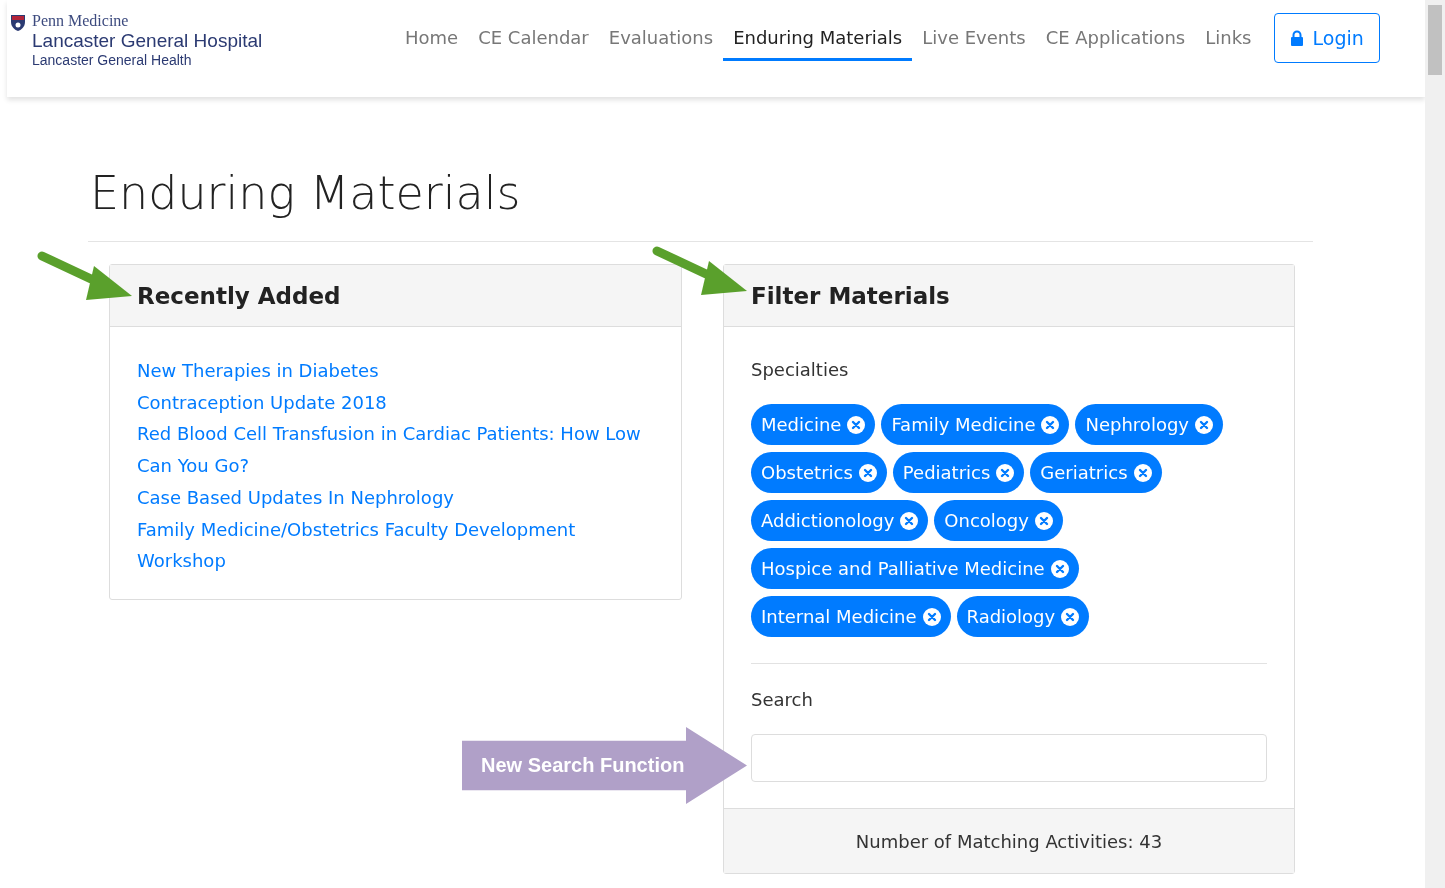 This screenshot has width=1445, height=888. What do you see at coordinates (399, 497) in the screenshot?
I see `material-link: Case Based Updates In Nephrology` at bounding box center [399, 497].